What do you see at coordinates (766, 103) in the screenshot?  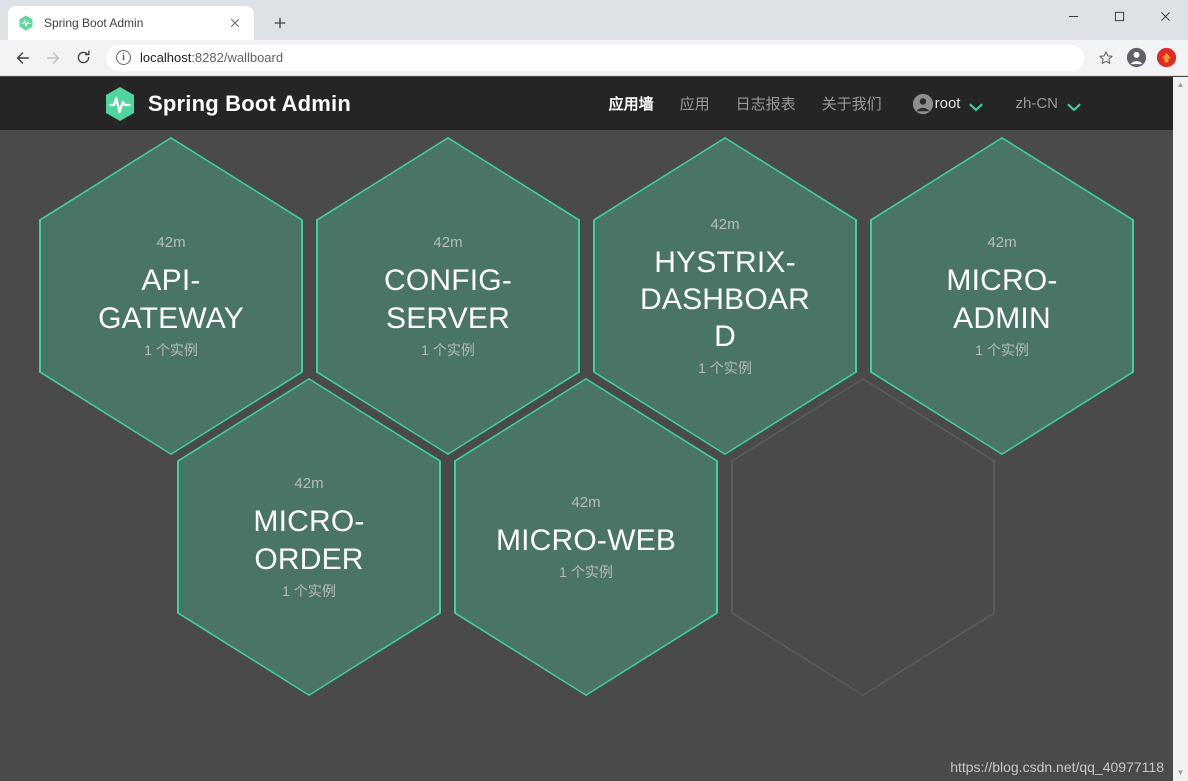 I see `nav-journal: 日志报表` at bounding box center [766, 103].